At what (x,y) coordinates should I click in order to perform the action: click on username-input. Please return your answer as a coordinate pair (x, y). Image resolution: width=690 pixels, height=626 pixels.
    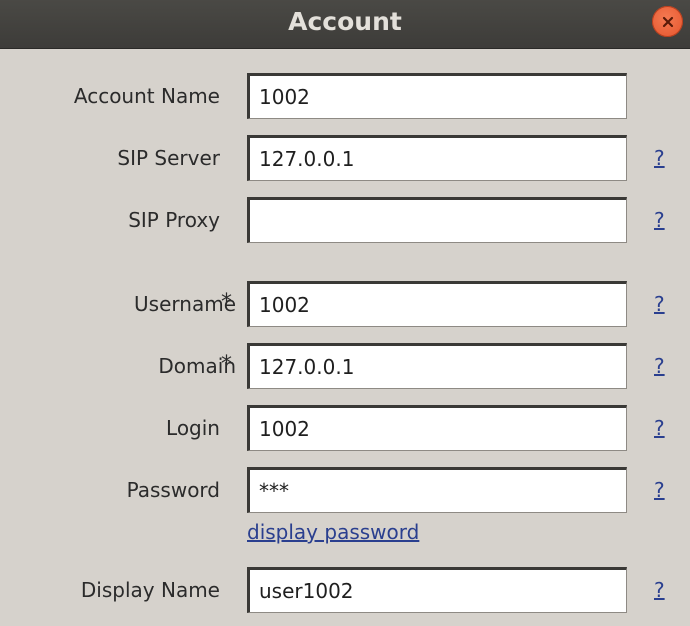
    Looking at the image, I should click on (437, 304).